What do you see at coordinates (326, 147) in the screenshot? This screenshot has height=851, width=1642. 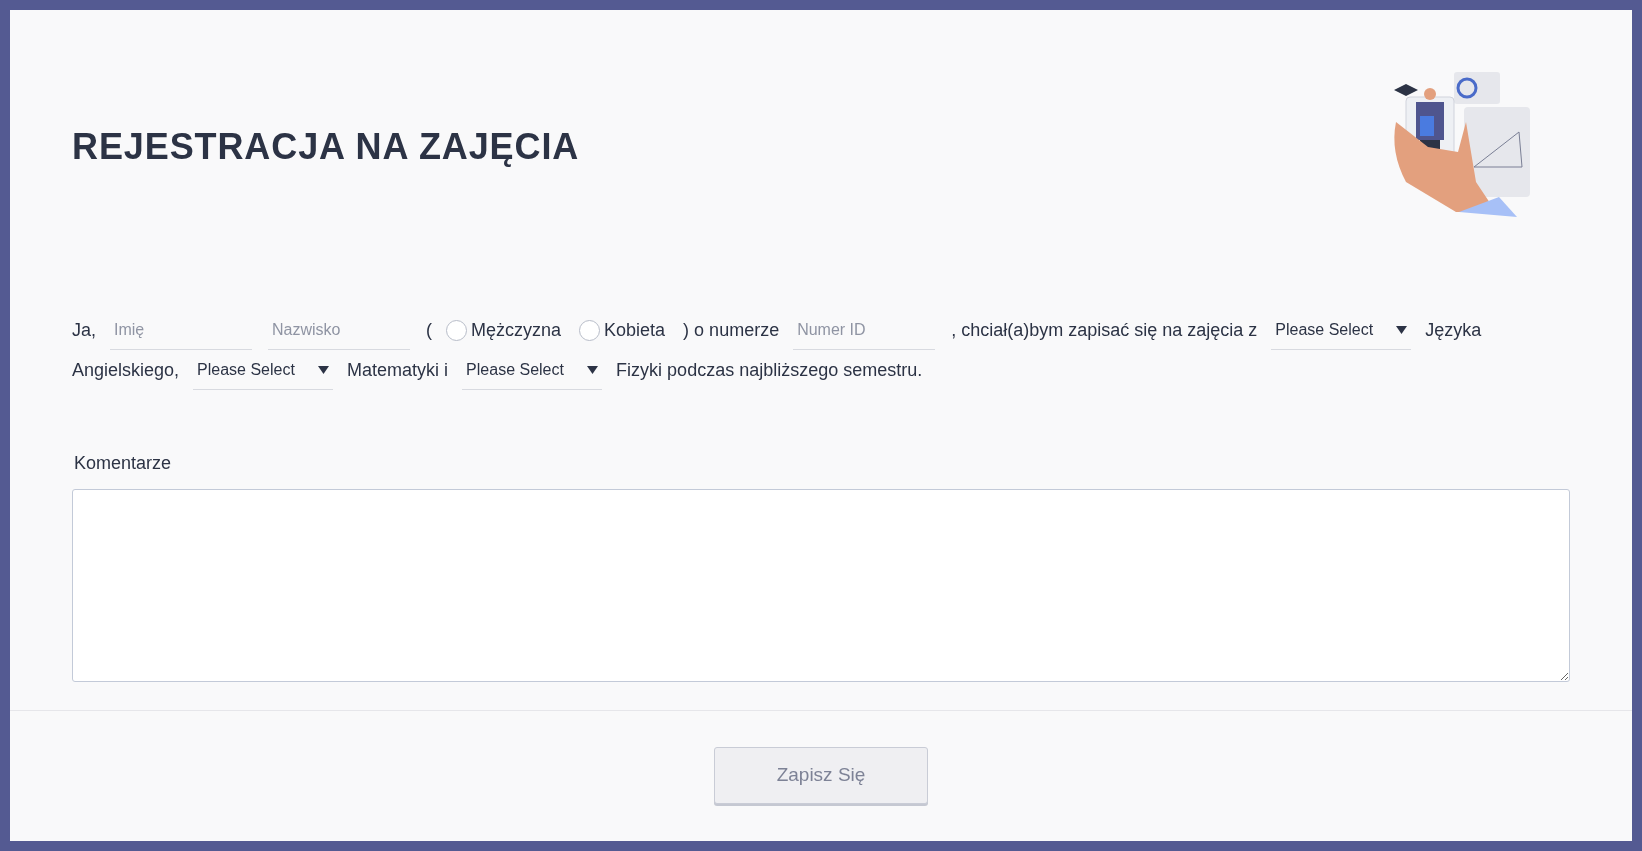 I see `page-title: REJESTRACJA NA ZAJĘCIA` at bounding box center [326, 147].